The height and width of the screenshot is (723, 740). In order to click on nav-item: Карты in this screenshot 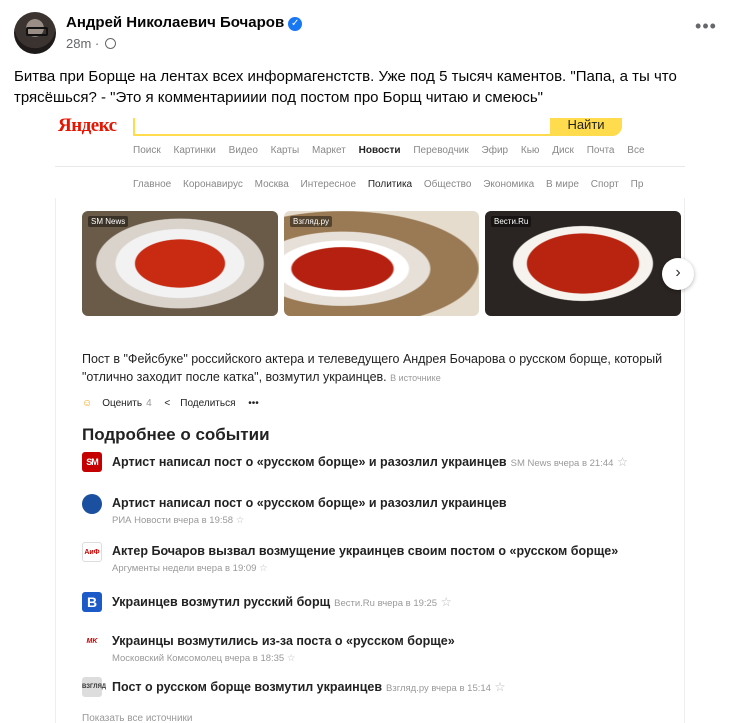, I will do `click(285, 150)`.